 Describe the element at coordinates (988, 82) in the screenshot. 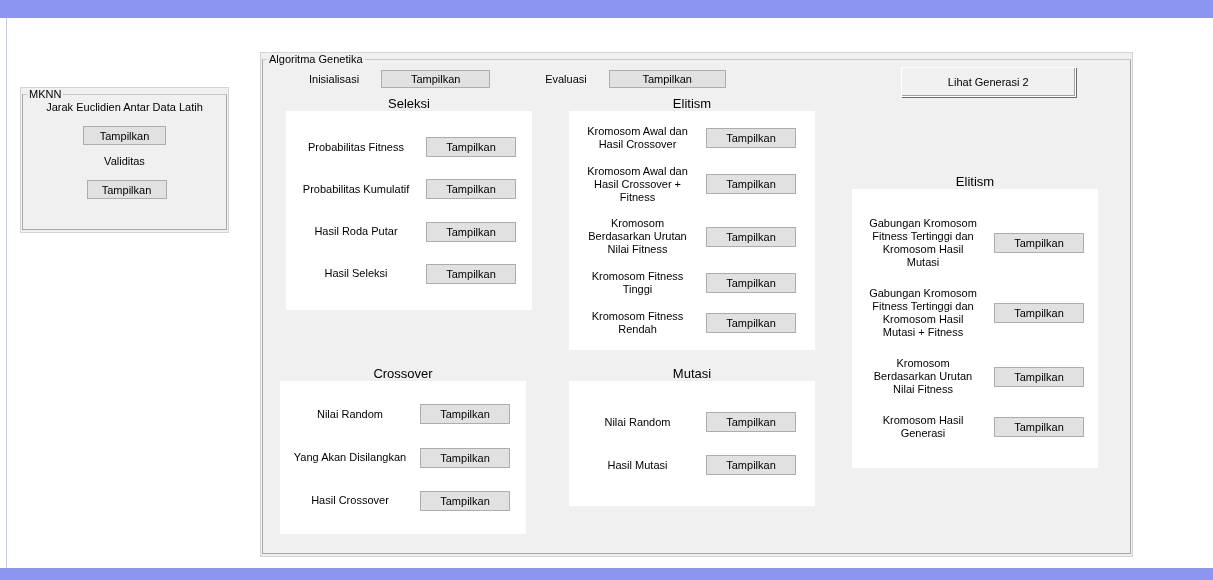

I see `generation-button: Lihat Generasi 2` at that location.